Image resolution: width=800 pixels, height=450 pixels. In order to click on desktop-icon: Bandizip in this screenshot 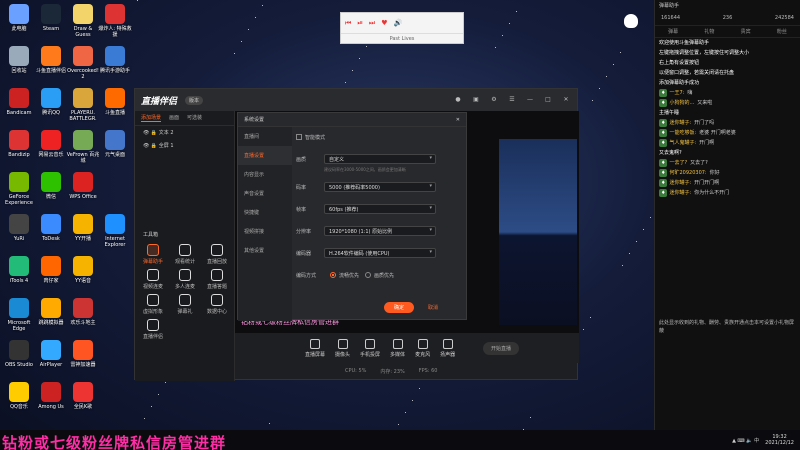, I will do `click(19, 152)`.